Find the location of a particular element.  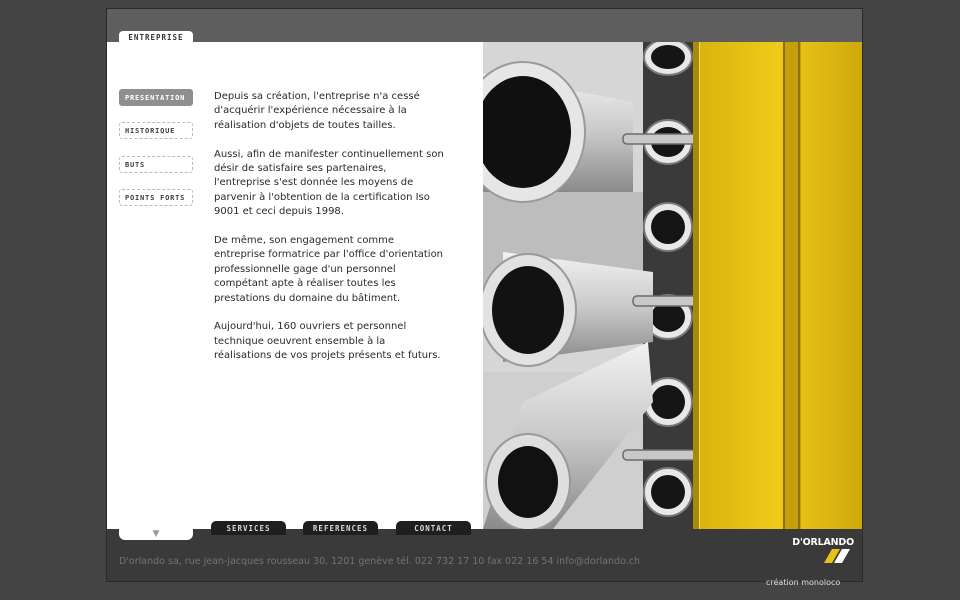

nav-tab-references: REFERENCES is located at coordinates (340, 528).